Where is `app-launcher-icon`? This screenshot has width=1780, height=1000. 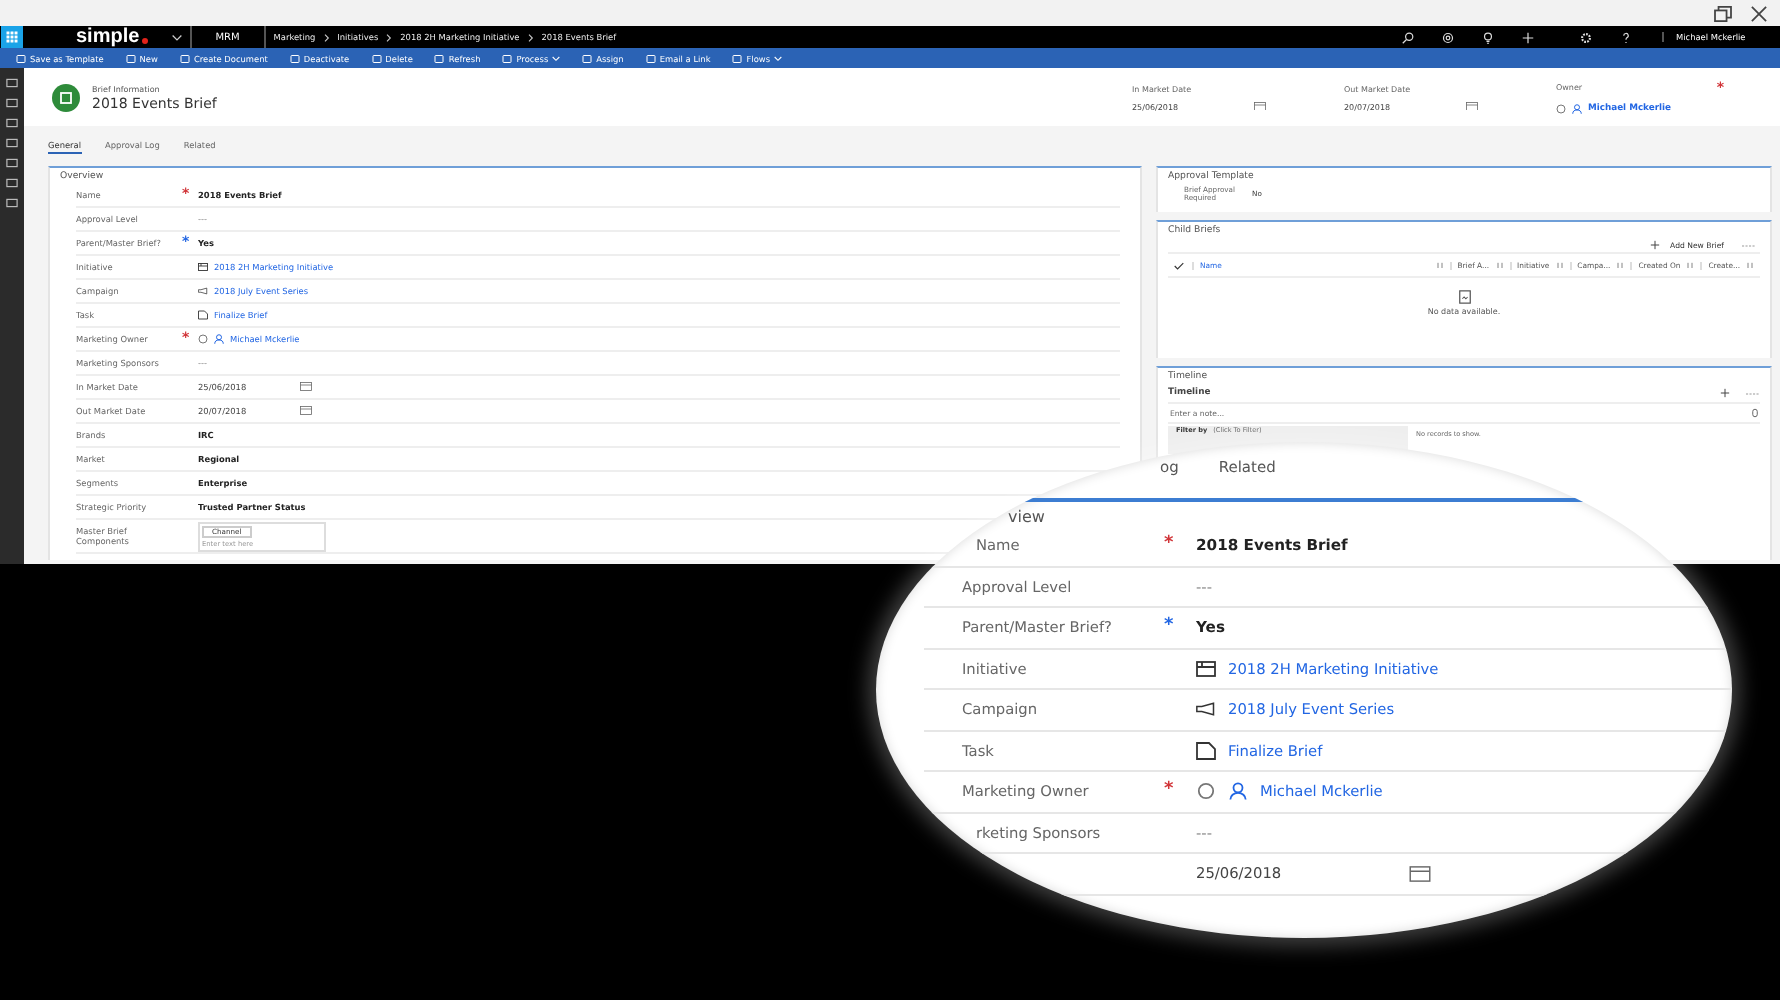 app-launcher-icon is located at coordinates (12, 37).